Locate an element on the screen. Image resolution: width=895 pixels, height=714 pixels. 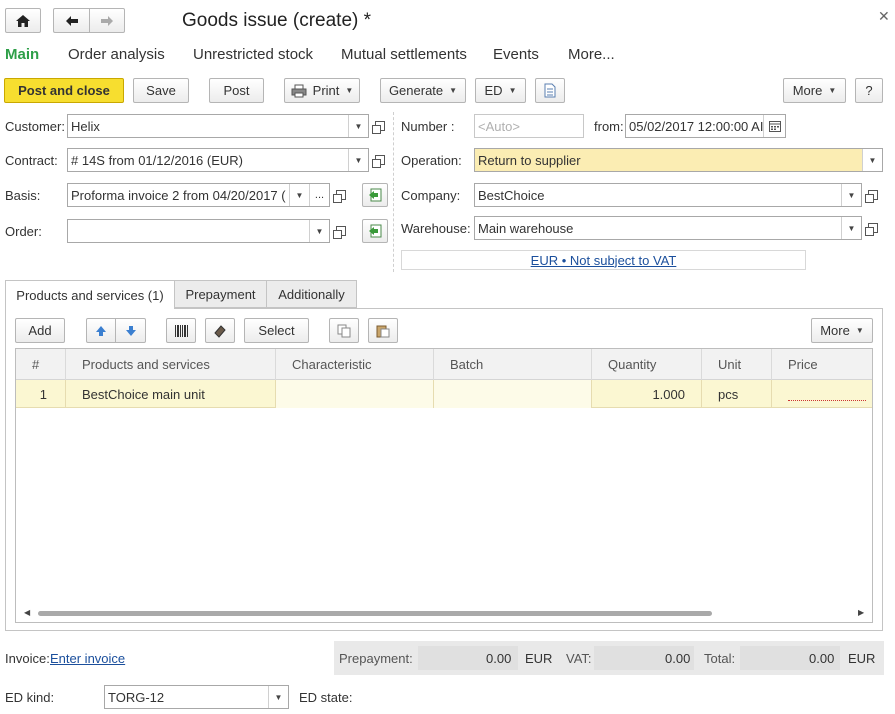
cell-characteristic is located at coordinates (355, 394).